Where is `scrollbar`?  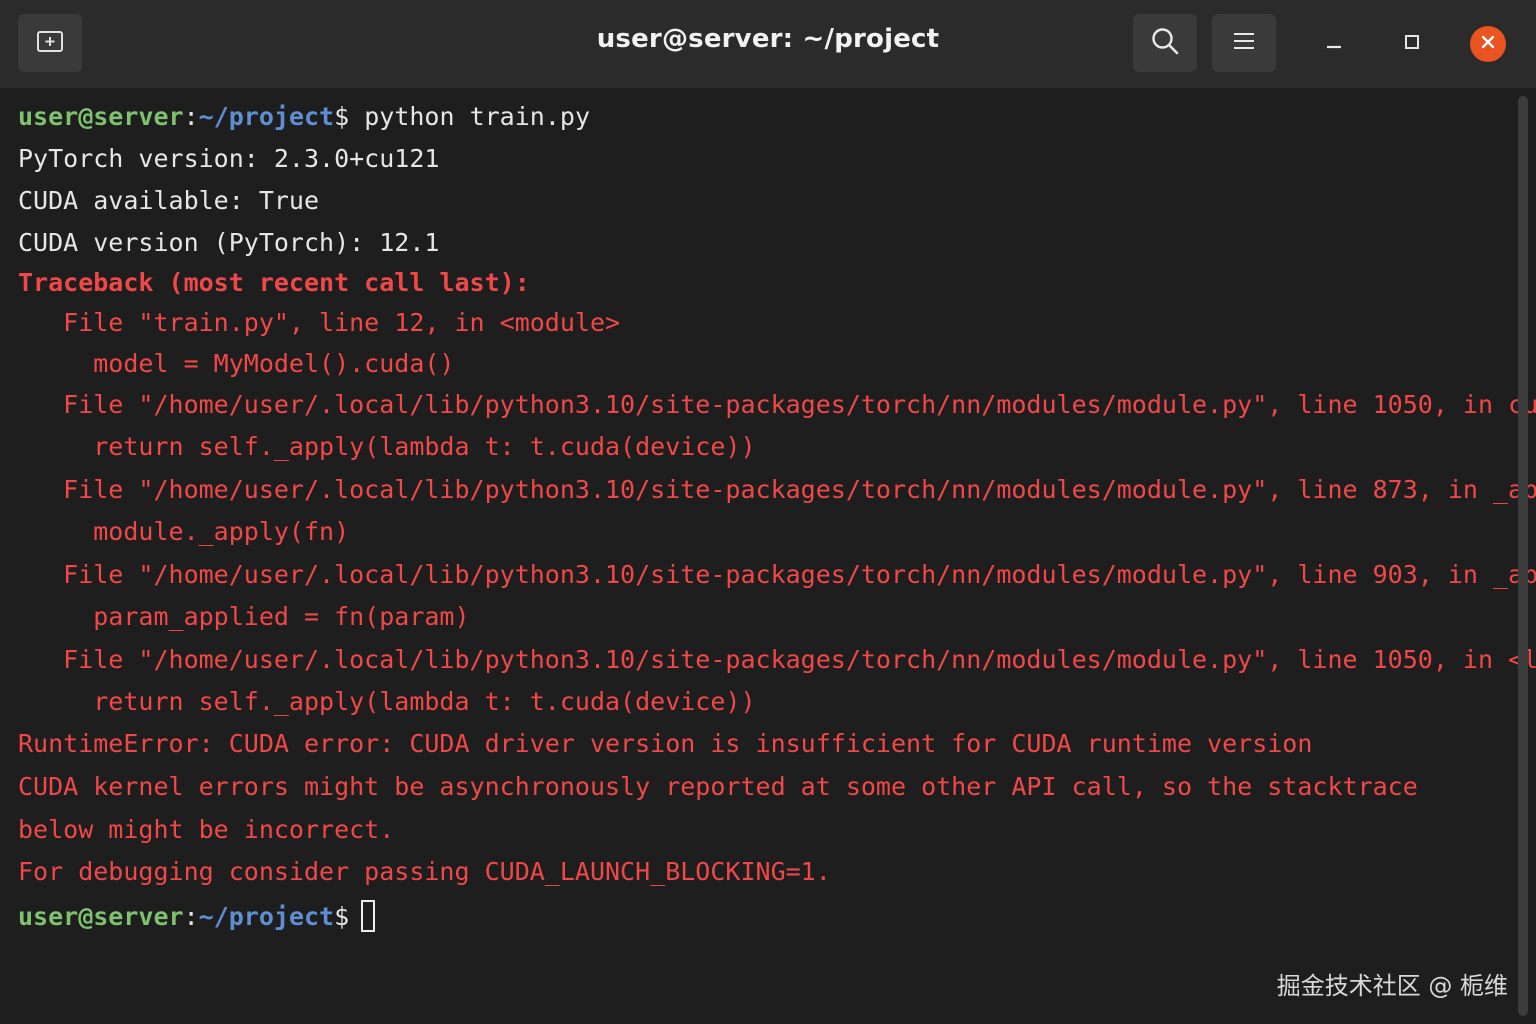 scrollbar is located at coordinates (1523, 556).